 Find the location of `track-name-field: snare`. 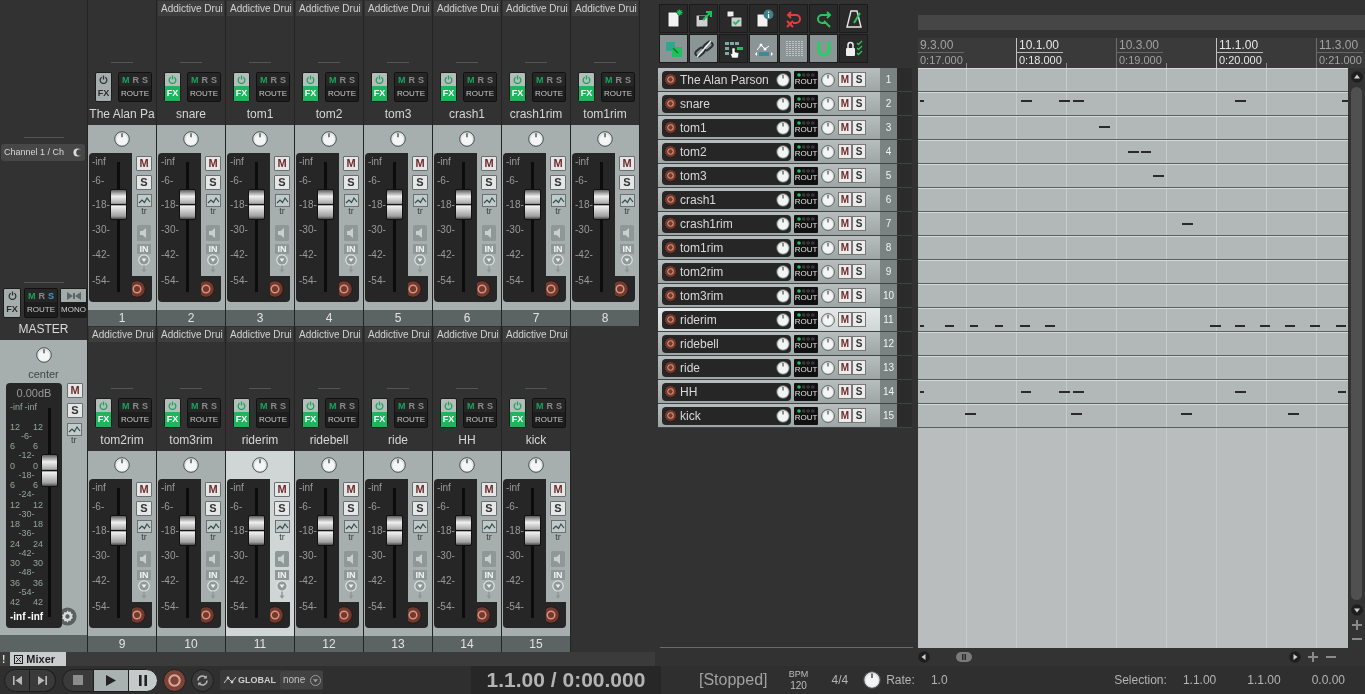

track-name-field: snare is located at coordinates (726, 103).